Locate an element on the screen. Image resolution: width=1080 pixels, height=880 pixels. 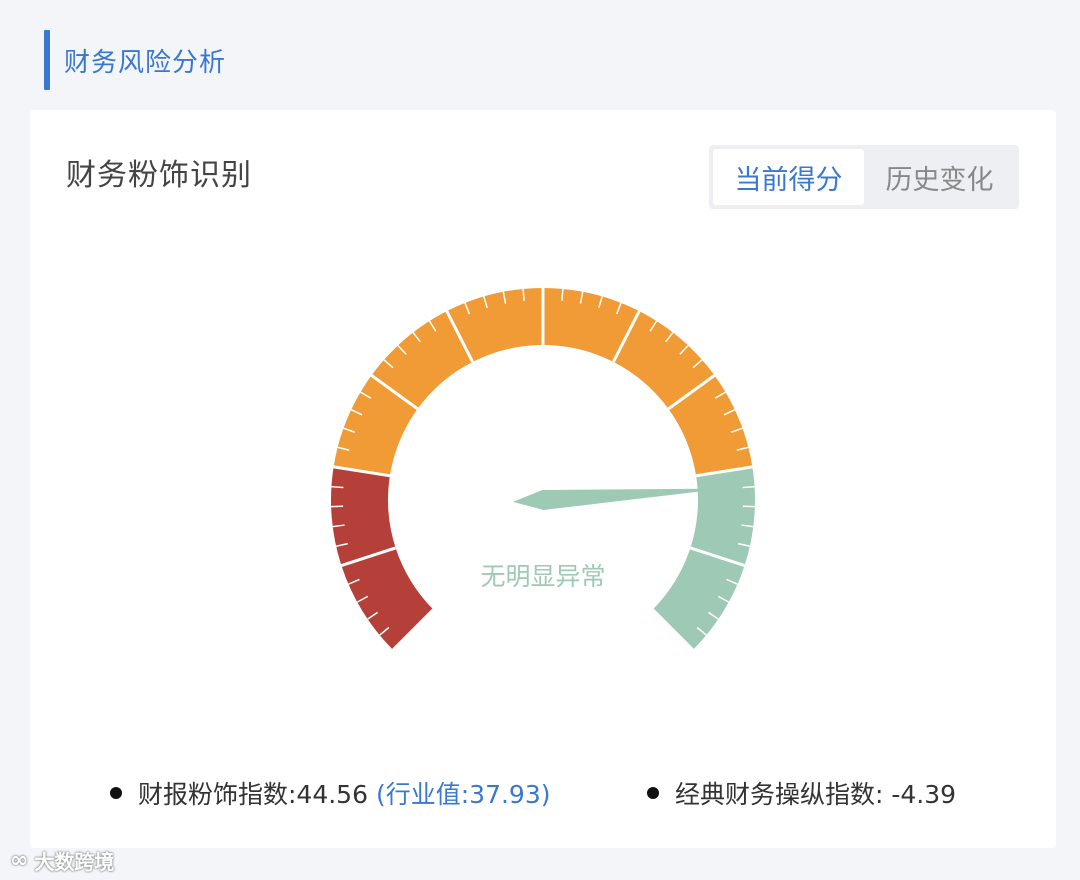
fraud-index-industry-value: (行业值:37.93) is located at coordinates (463, 794).